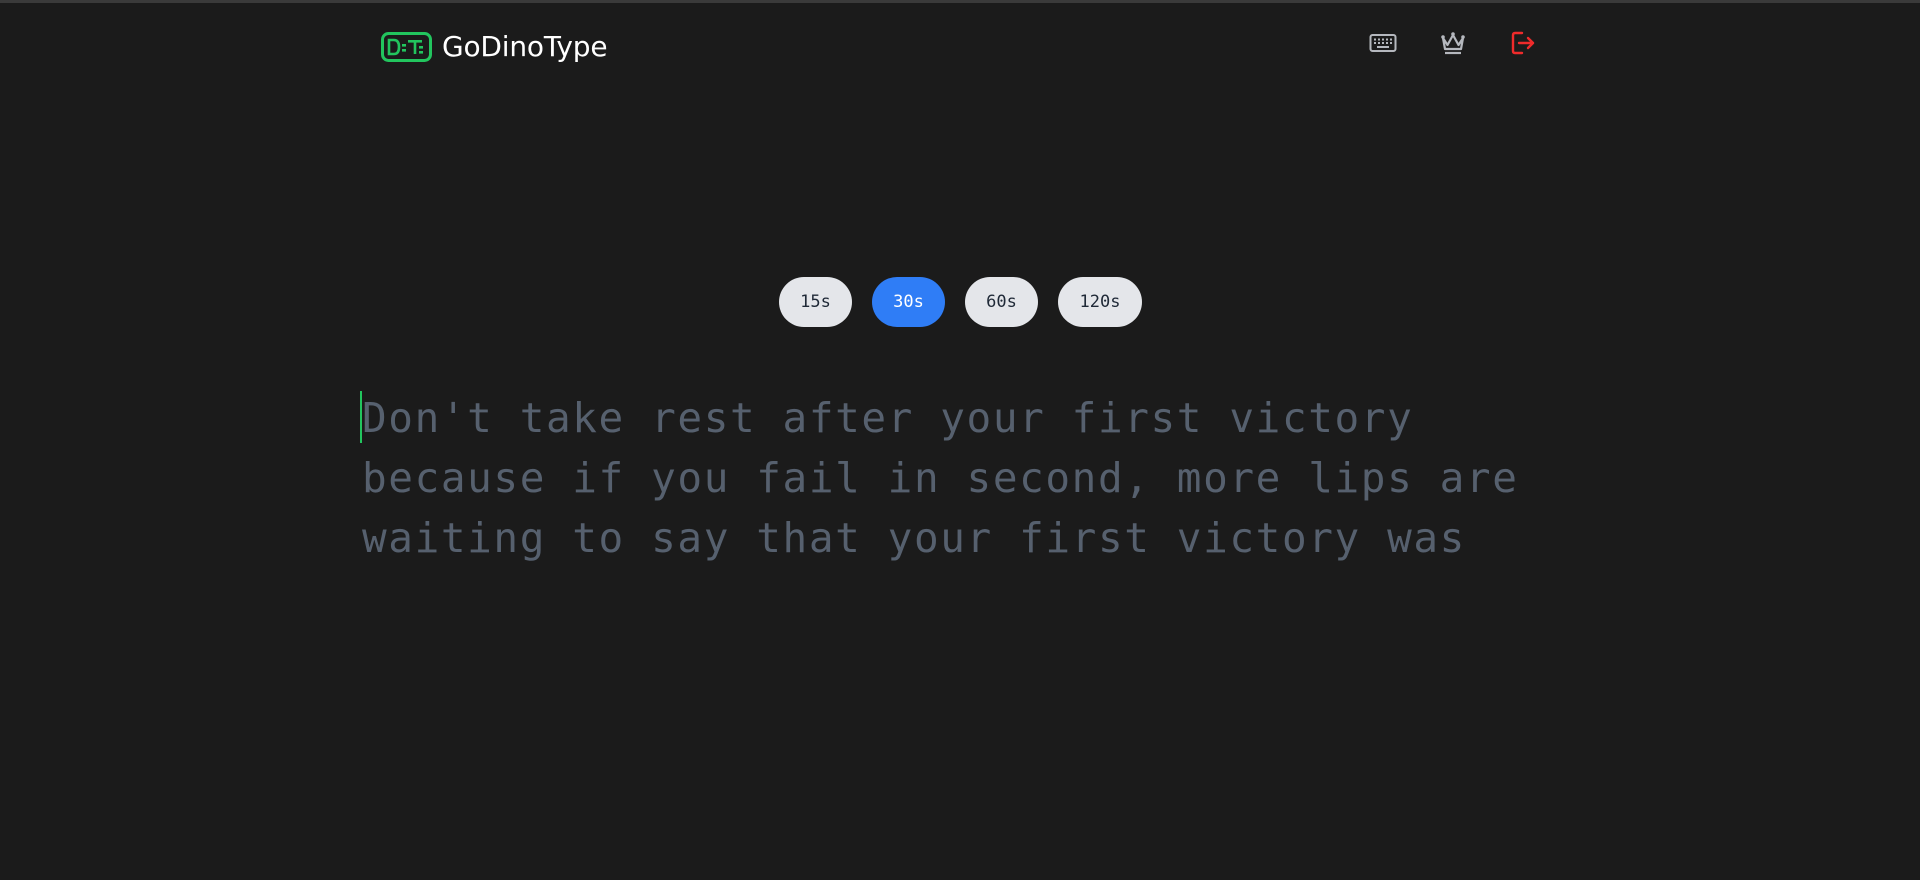  What do you see at coordinates (888, 418) in the screenshot?
I see `text-line: Don't take rest after your first victory` at bounding box center [888, 418].